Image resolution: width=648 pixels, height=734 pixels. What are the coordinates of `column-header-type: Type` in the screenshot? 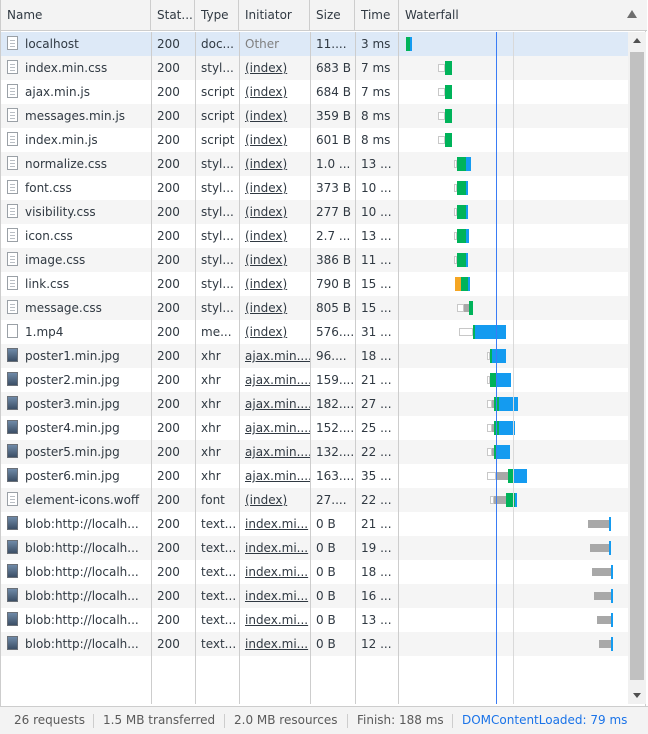 It's located at (217, 15).